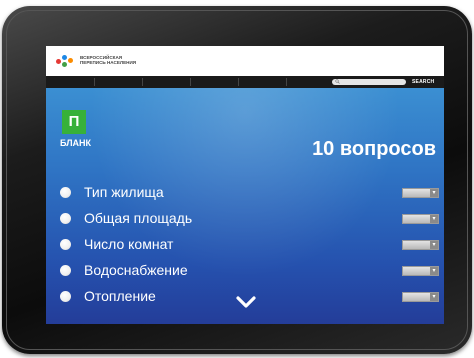 Image resolution: width=474 pixels, height=358 pixels. I want to click on chevron-down-icon, so click(246, 302).